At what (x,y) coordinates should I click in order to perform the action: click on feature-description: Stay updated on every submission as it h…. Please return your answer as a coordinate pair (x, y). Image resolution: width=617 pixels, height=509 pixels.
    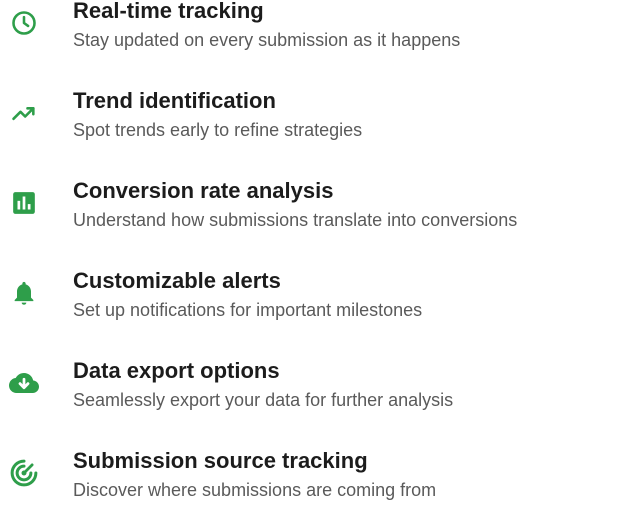
    Looking at the image, I should click on (267, 40).